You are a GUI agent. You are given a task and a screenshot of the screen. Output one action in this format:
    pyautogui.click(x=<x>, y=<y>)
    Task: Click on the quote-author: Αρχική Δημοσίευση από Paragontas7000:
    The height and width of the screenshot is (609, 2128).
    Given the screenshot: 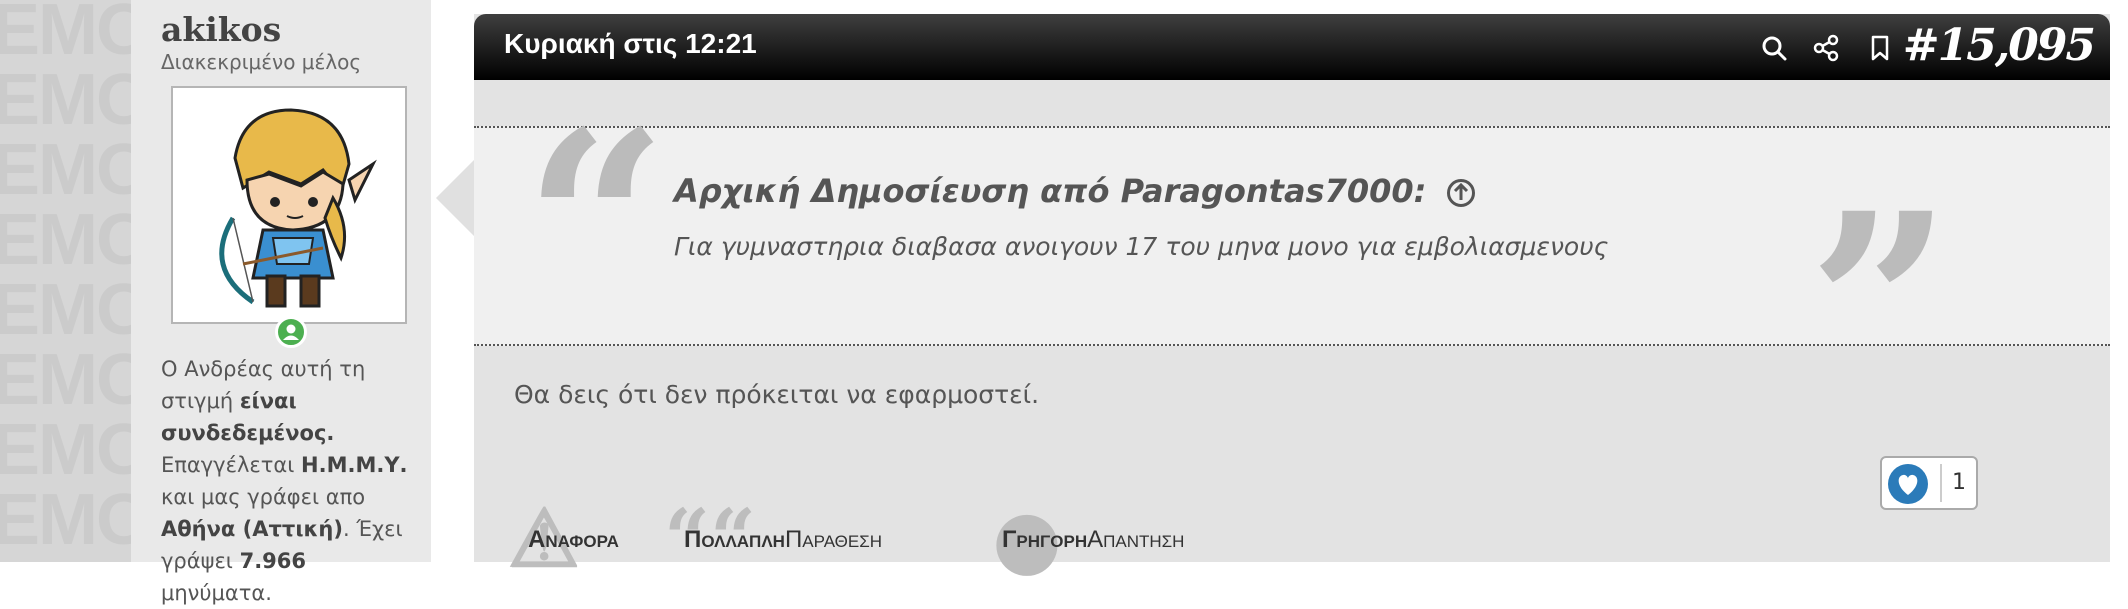 What is the action you would take?
    pyautogui.click(x=1075, y=191)
    